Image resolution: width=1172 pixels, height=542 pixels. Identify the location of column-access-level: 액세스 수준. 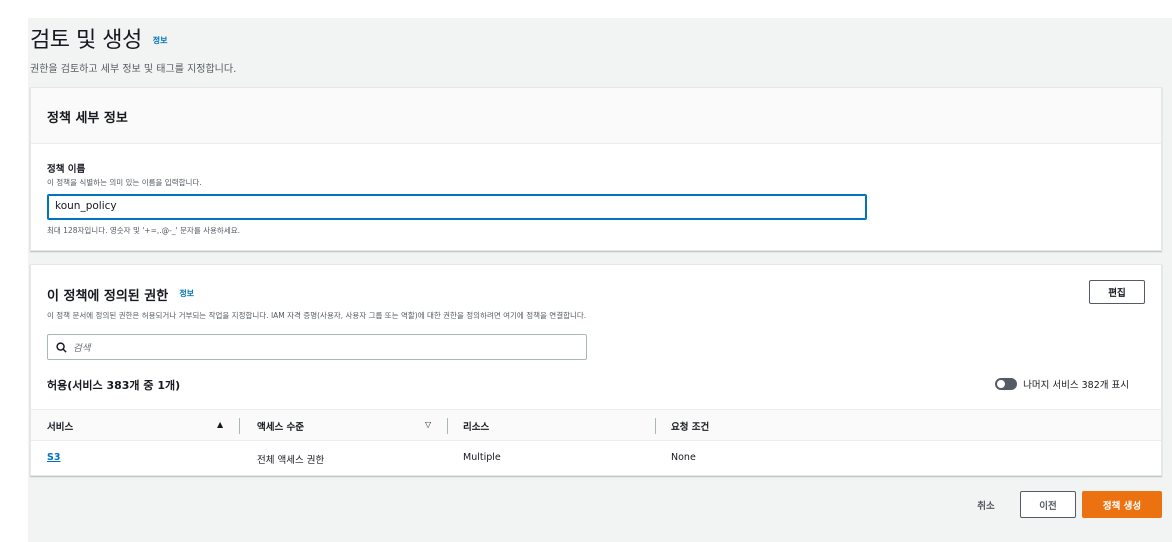
(280, 426).